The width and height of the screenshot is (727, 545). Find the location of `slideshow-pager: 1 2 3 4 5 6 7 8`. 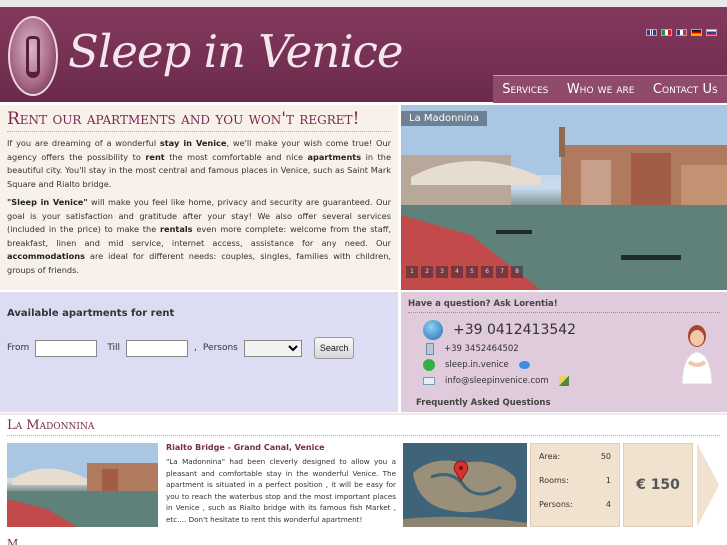

slideshow-pager: 1 2 3 4 5 6 7 8 is located at coordinates (464, 272).